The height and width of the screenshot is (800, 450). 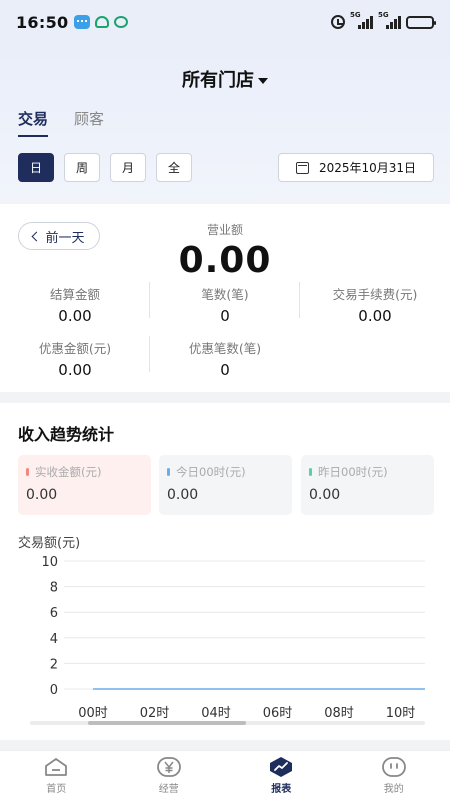 I want to click on home-icon, so click(x=56, y=767).